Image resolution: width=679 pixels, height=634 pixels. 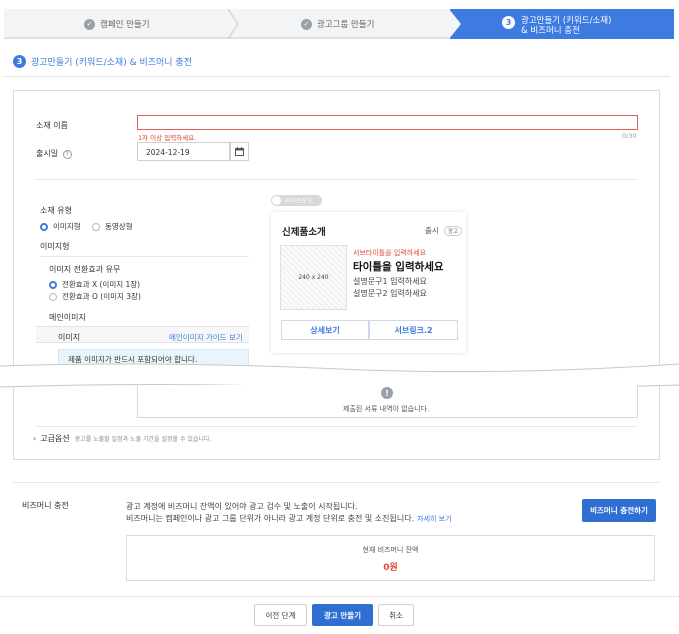 I want to click on conversion-label: 이미지 전환효과 유무, so click(x=85, y=269).